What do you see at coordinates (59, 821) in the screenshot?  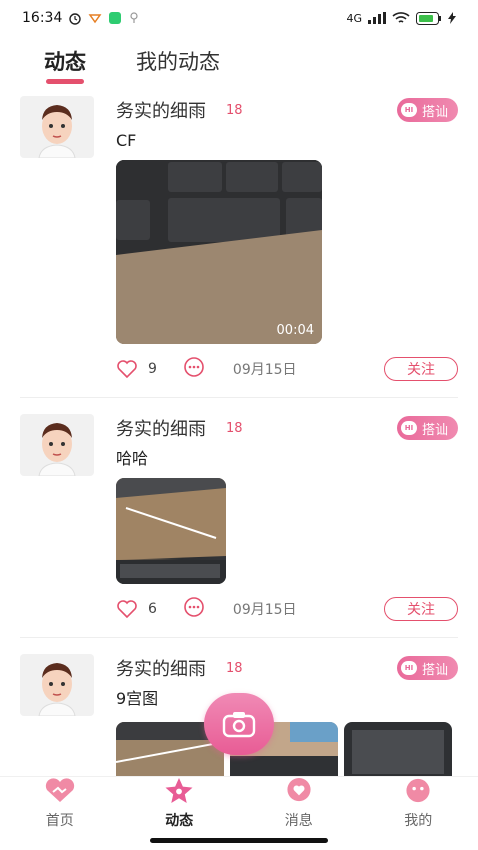 I see `nav-home-label: 首页` at bounding box center [59, 821].